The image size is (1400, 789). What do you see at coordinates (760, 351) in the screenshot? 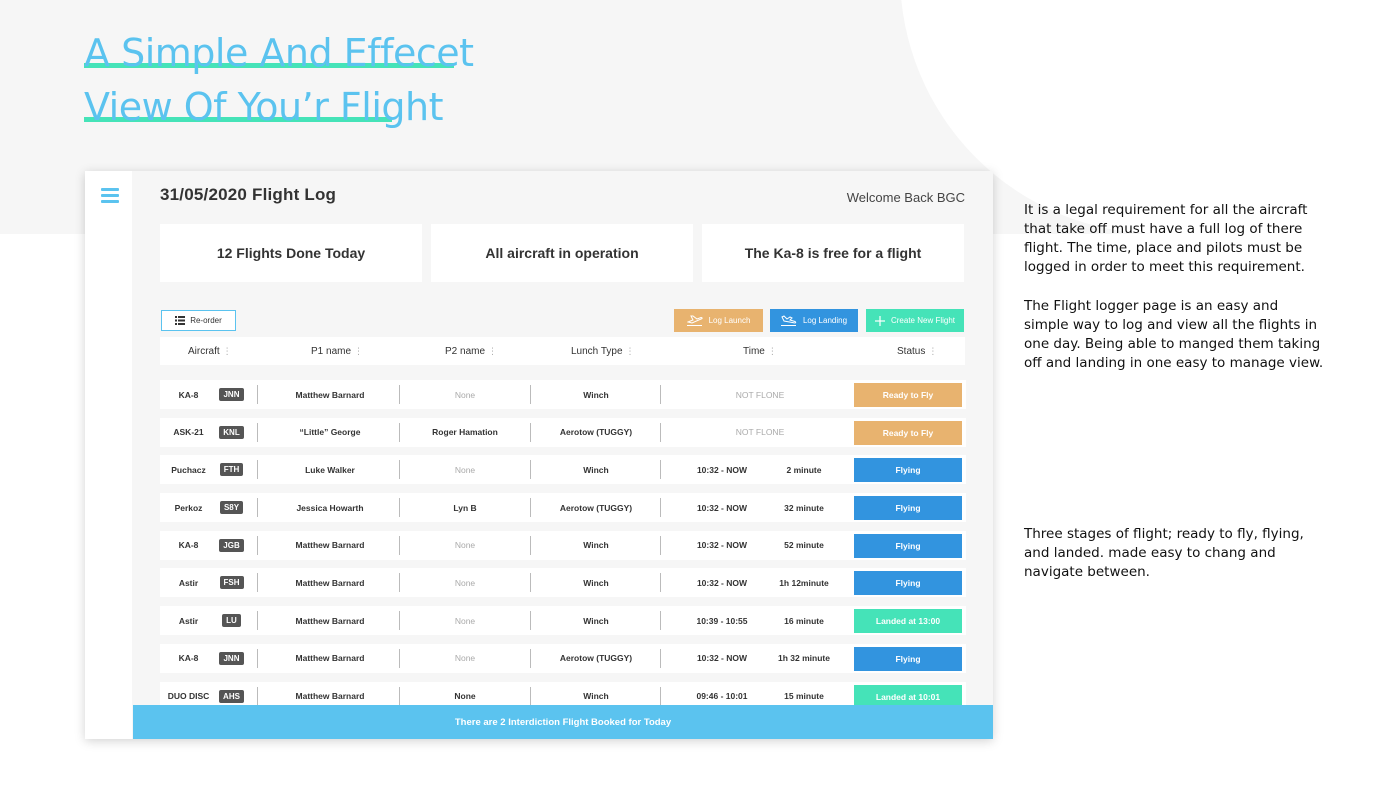
I see `column-header-time: Time ⋮` at bounding box center [760, 351].